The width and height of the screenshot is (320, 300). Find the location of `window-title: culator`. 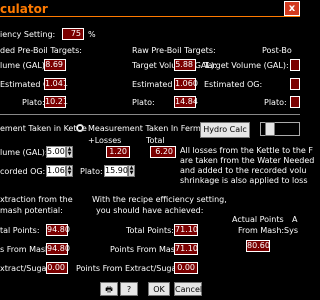

window-title: culator is located at coordinates (24, 9).